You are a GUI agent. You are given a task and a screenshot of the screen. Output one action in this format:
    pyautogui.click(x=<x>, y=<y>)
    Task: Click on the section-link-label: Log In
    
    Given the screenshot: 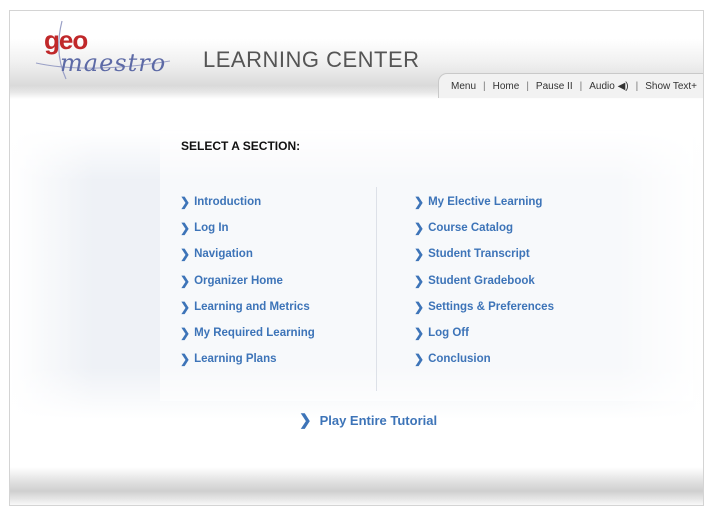 What is the action you would take?
    pyautogui.click(x=211, y=228)
    